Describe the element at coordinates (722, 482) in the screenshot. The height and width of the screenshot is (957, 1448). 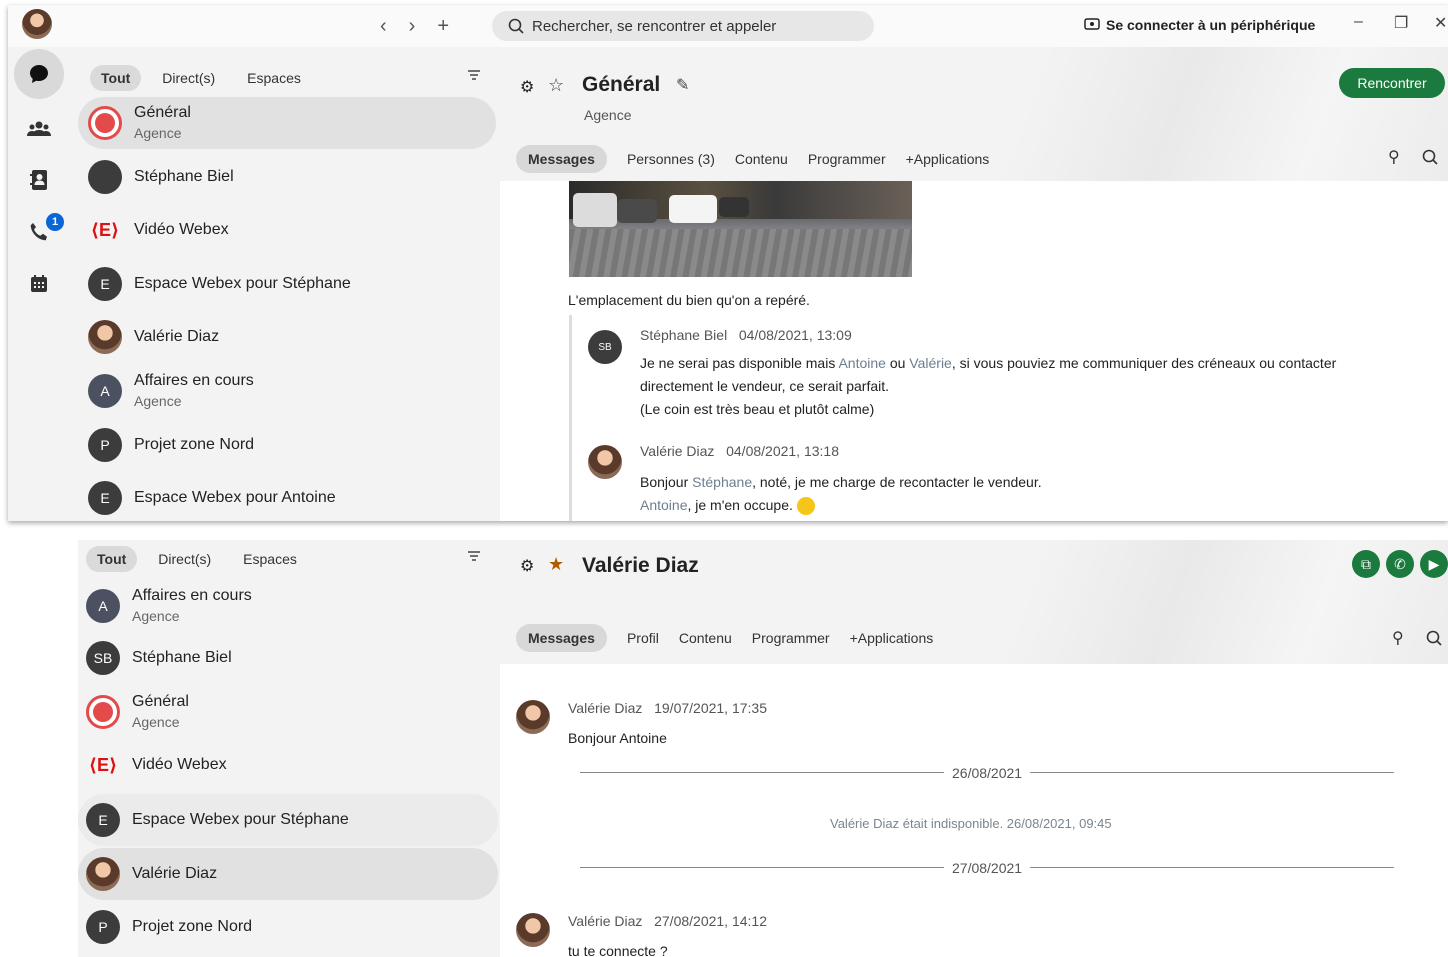
I see `mention: Stéphane` at that location.